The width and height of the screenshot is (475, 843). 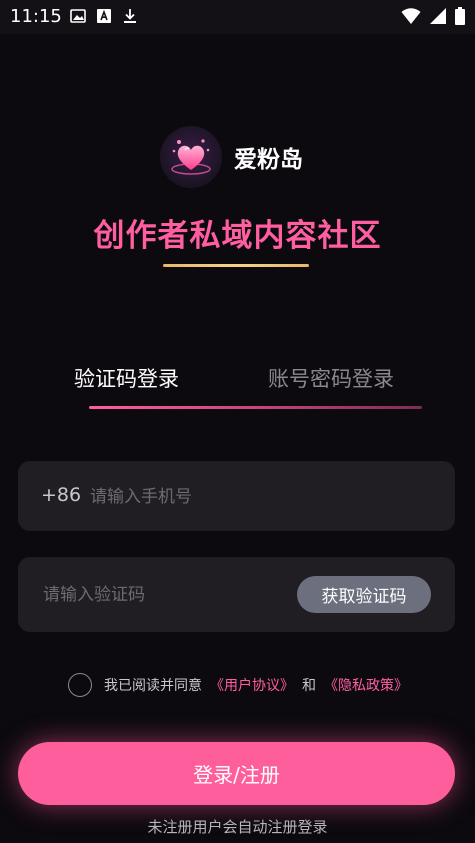 I want to click on app-logo, so click(x=191, y=157).